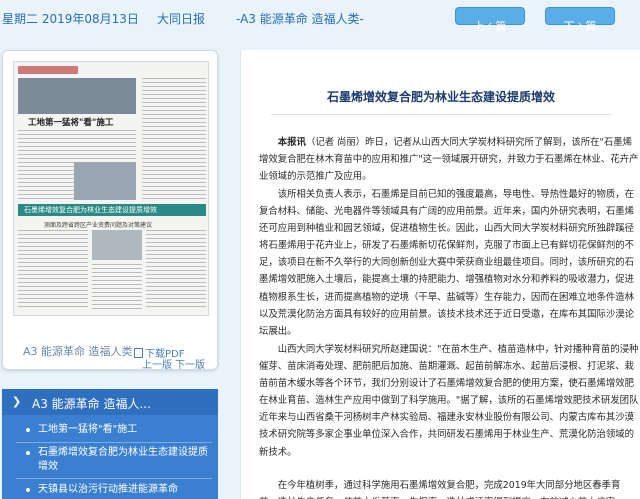  Describe the element at coordinates (123, 459) in the screenshot. I see `list-item-label: 石墨烯增效复合肥为林业生态建设提质增效` at that location.